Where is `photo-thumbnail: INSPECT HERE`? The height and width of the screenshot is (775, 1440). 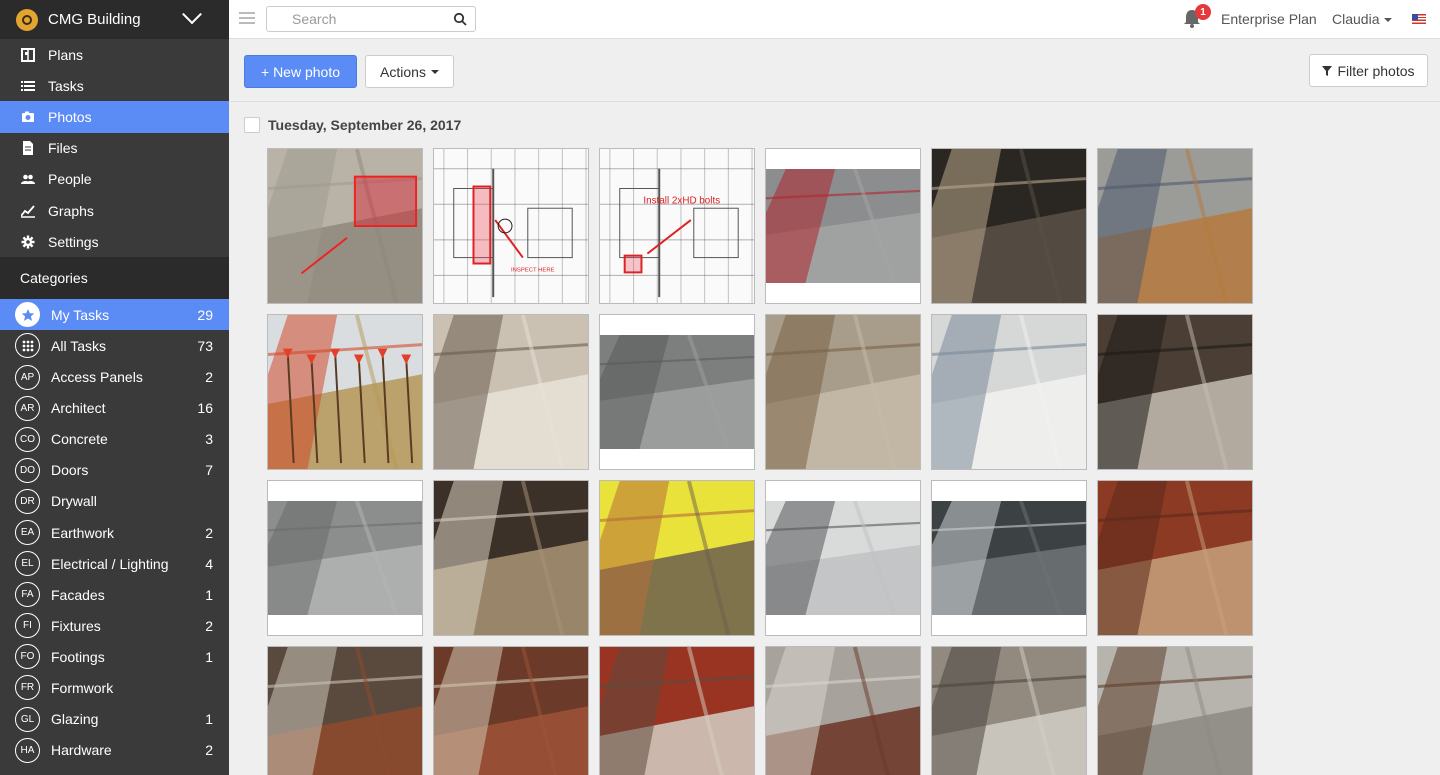 photo-thumbnail: INSPECT HERE is located at coordinates (511, 226).